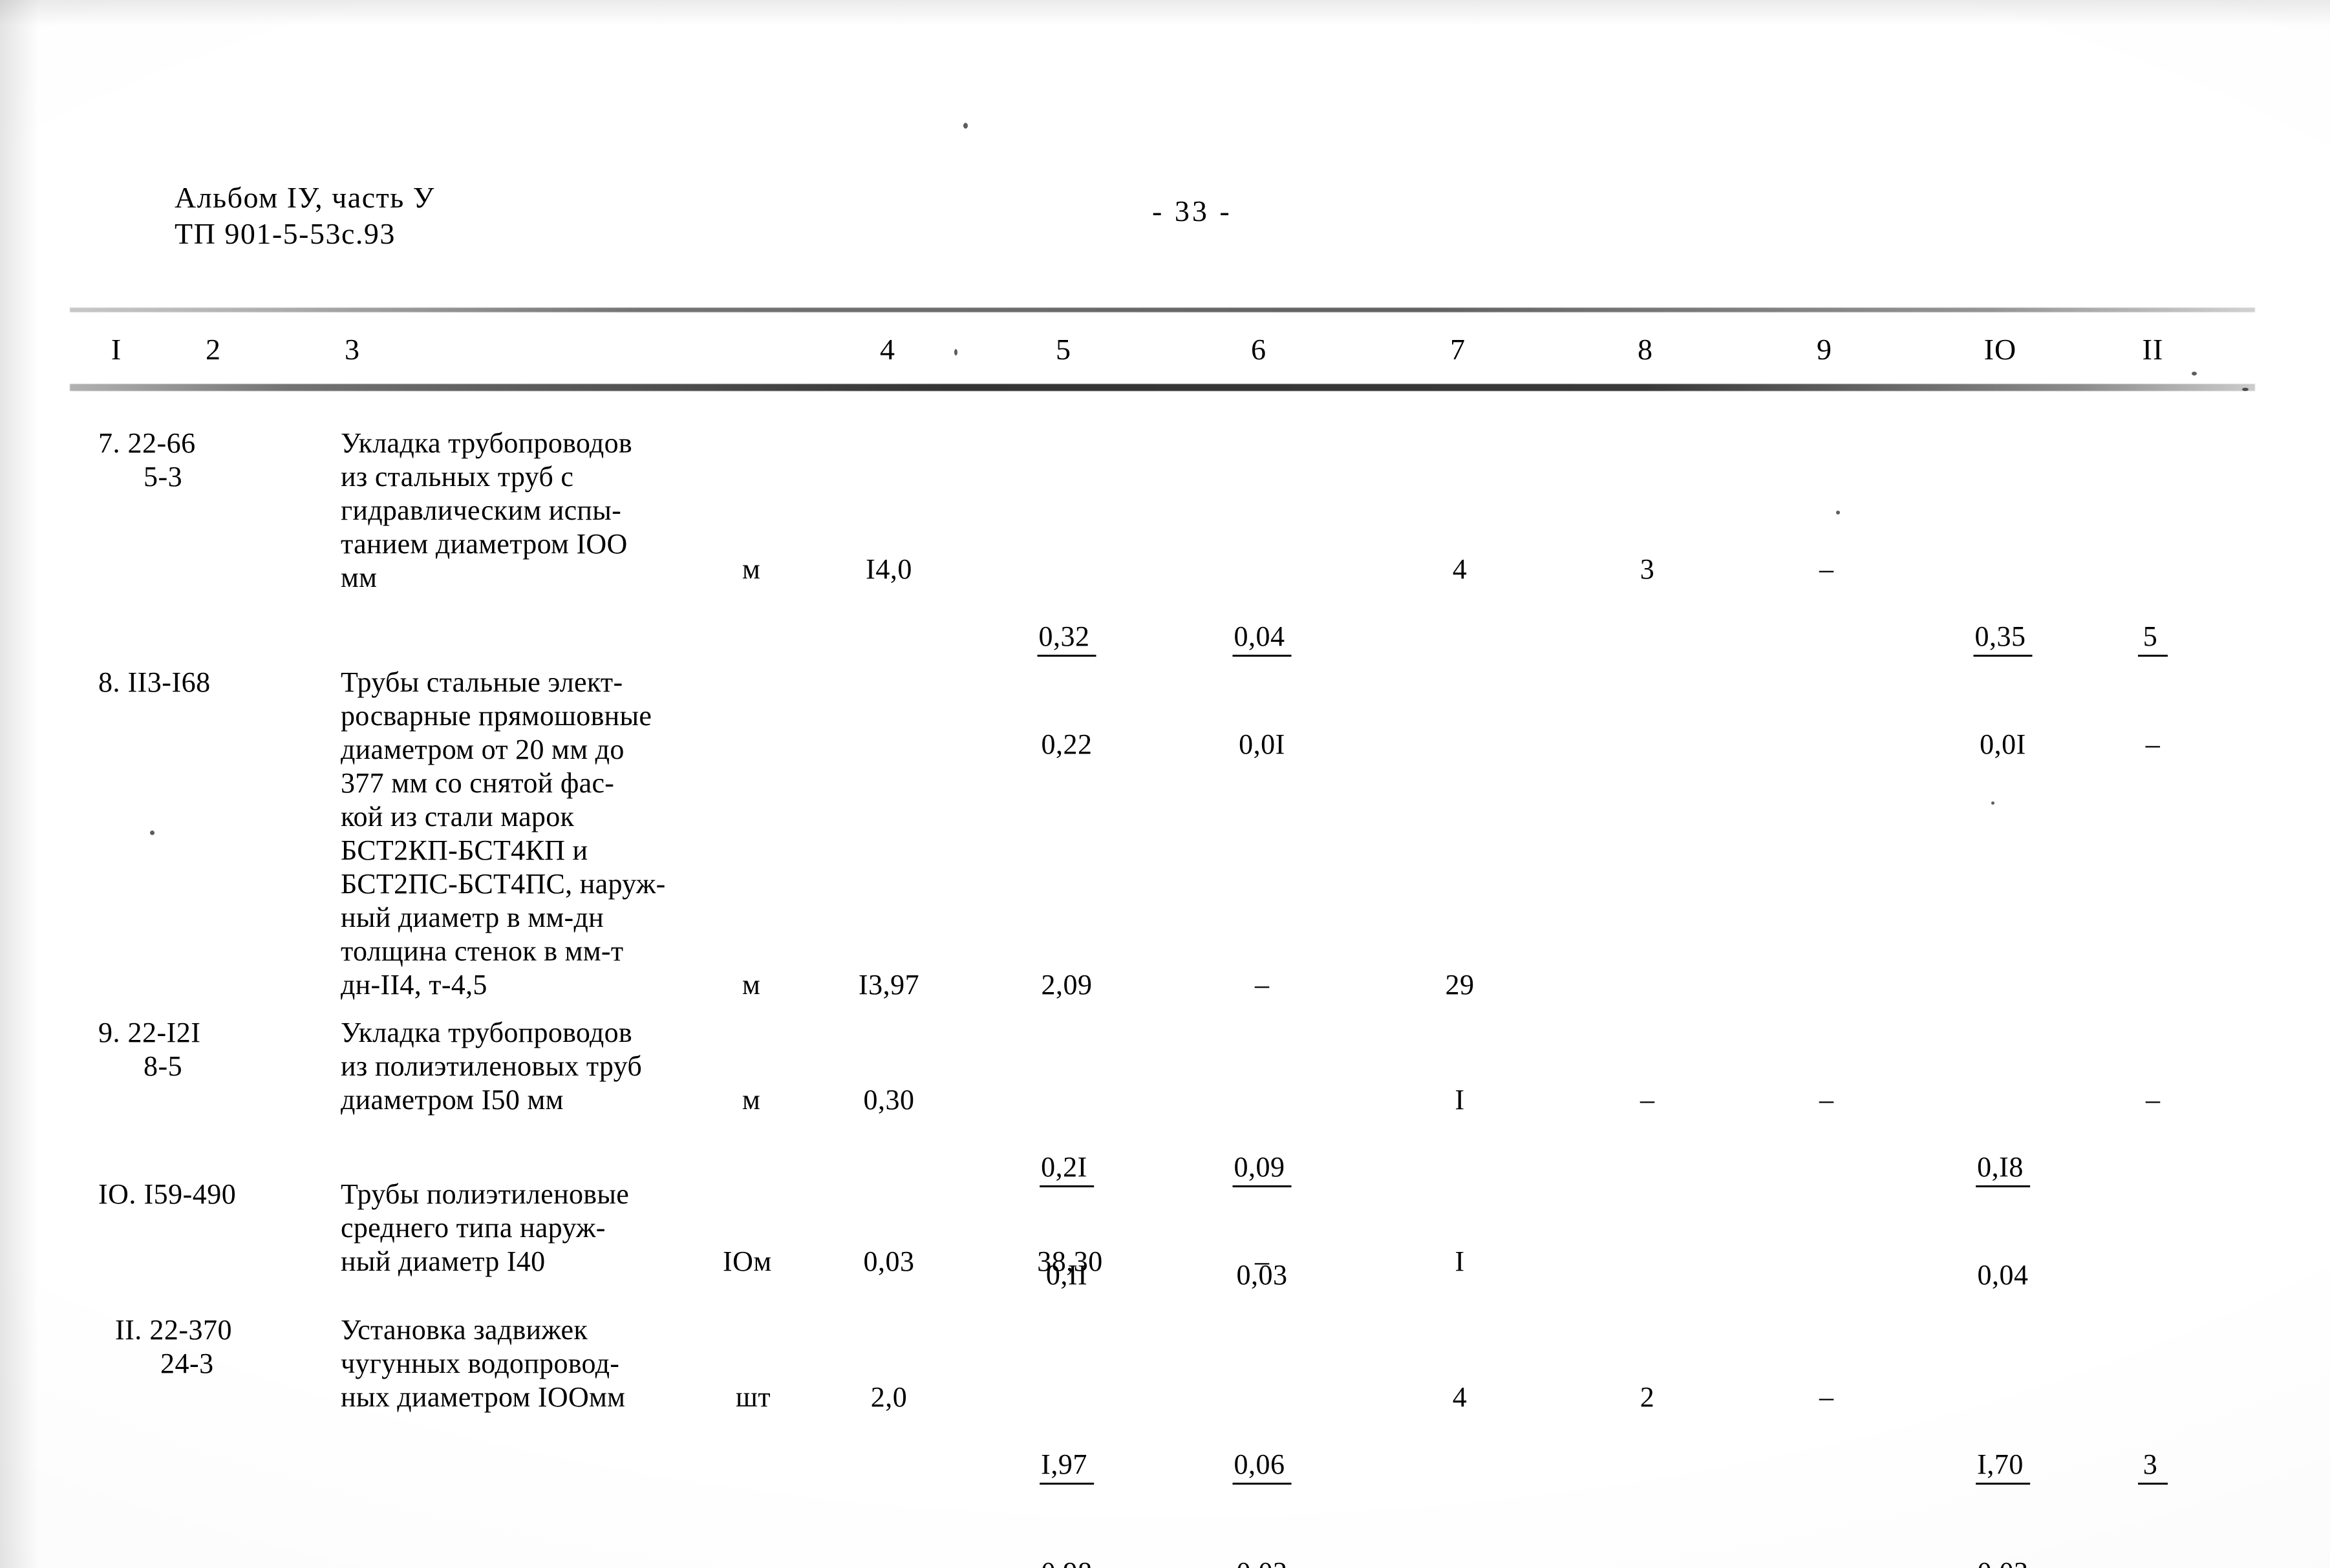 This screenshot has width=2330, height=1568. What do you see at coordinates (1066, 638) in the screenshot?
I see `value-numerator: 0,32` at bounding box center [1066, 638].